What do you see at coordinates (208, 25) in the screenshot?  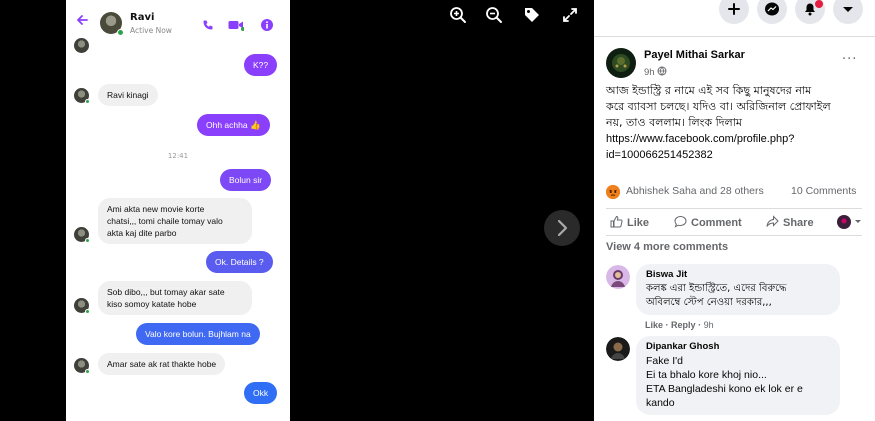 I see `phone-call-icon` at bounding box center [208, 25].